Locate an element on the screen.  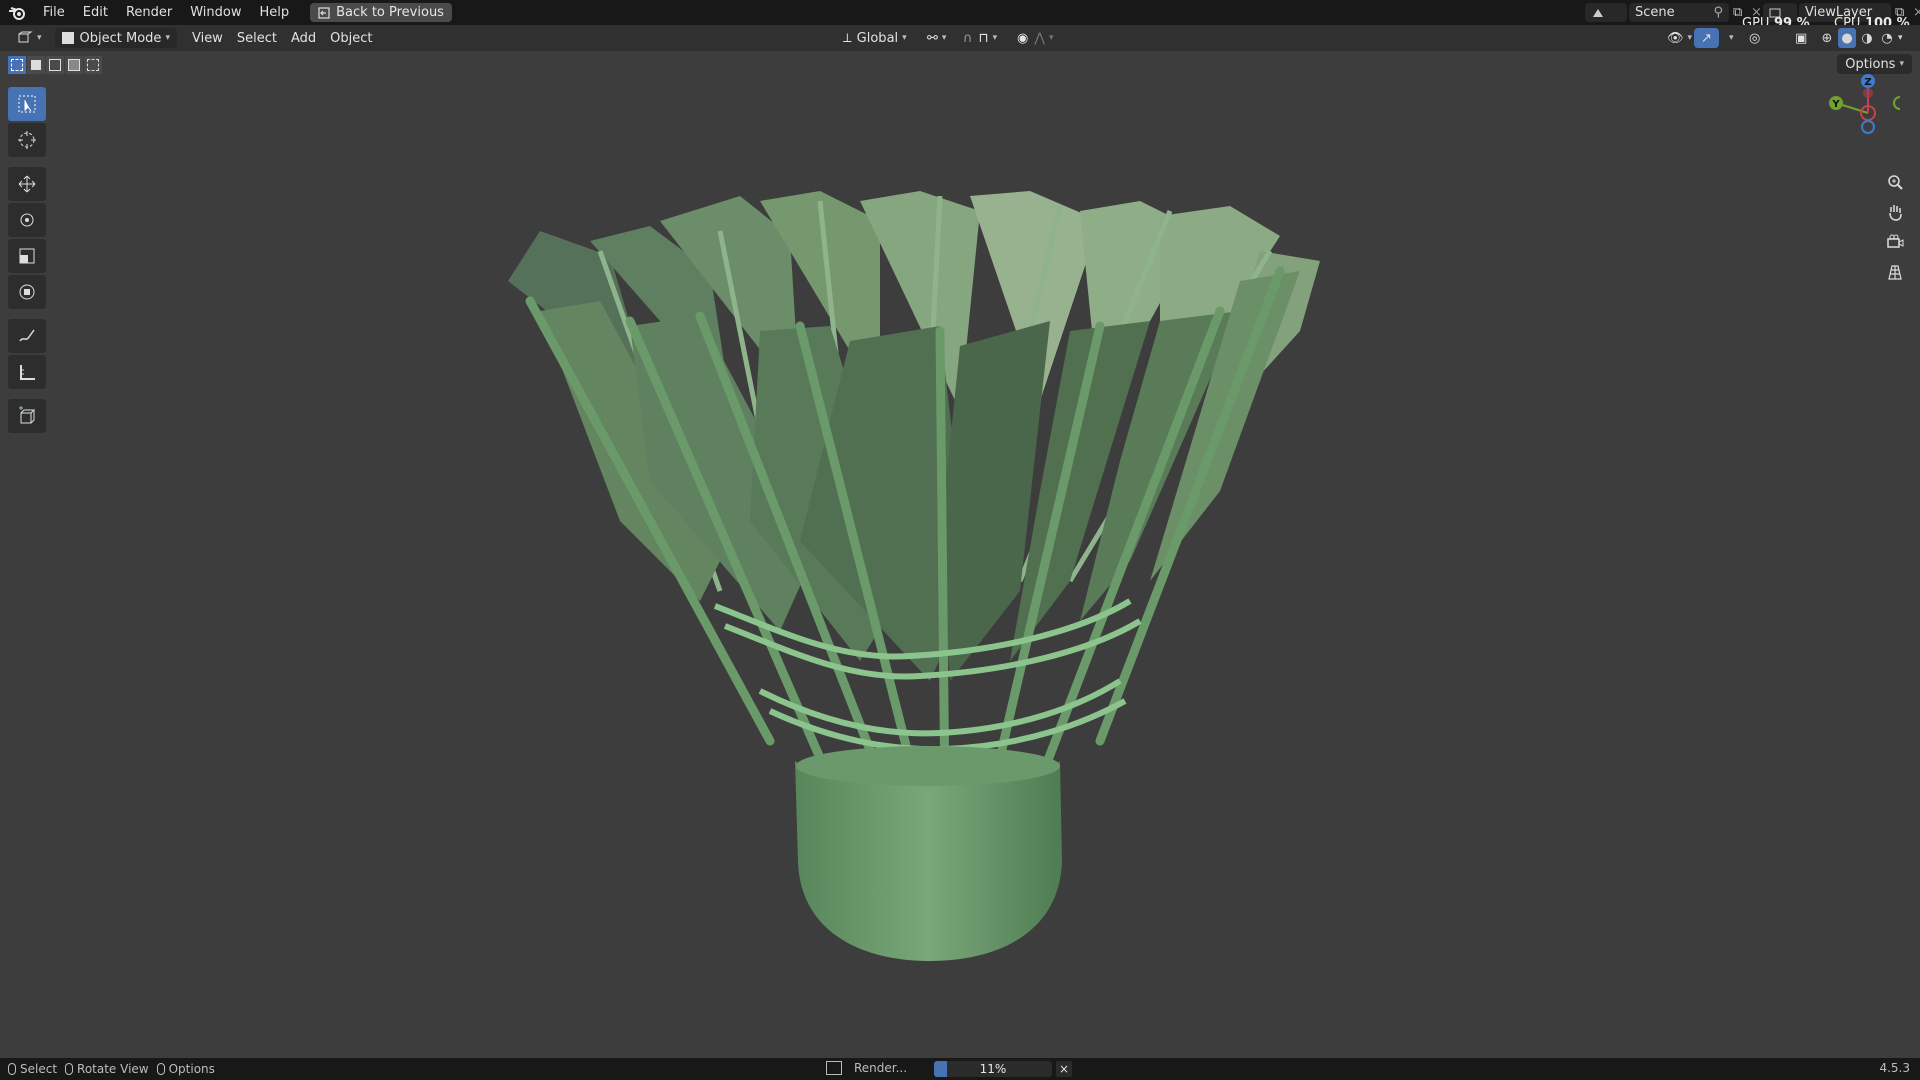
overlays-toggle: ◎ is located at coordinates (1754, 38).